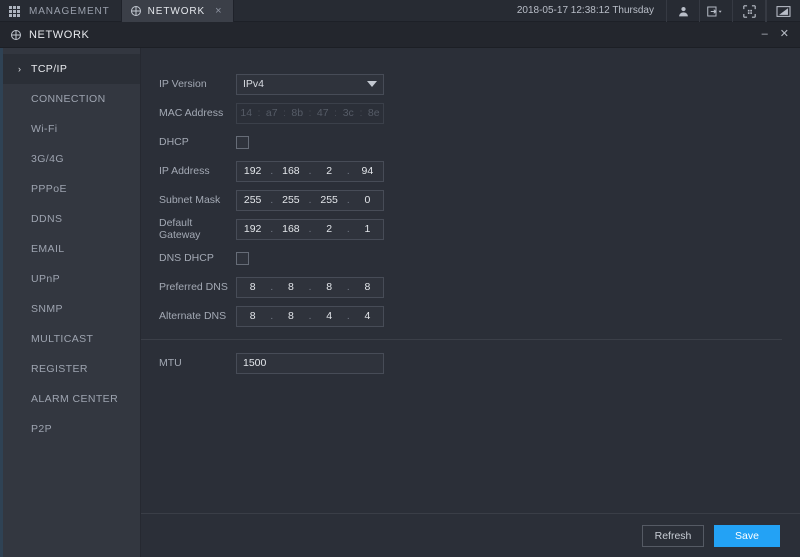 Image resolution: width=800 pixels, height=557 pixels. What do you see at coordinates (290, 171) in the screenshot?
I see `ip-octet-2: 168` at bounding box center [290, 171].